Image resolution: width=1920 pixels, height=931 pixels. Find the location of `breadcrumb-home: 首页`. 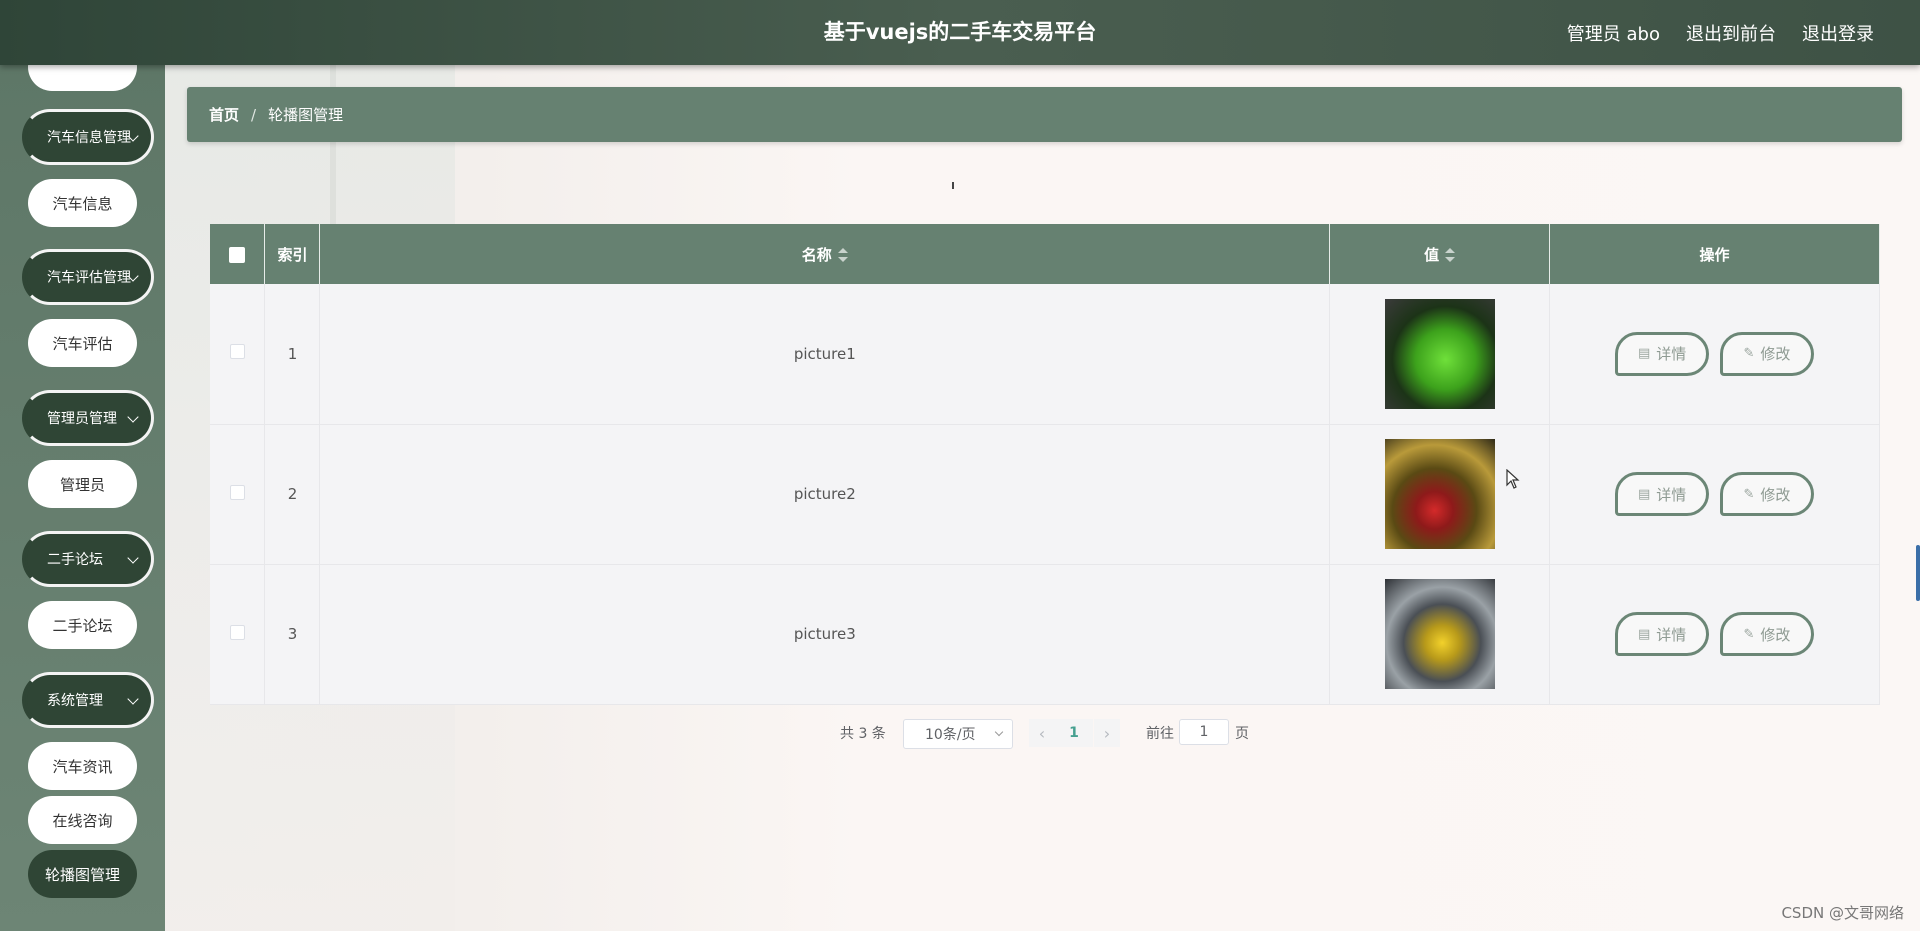

breadcrumb-home: 首页 is located at coordinates (224, 114).